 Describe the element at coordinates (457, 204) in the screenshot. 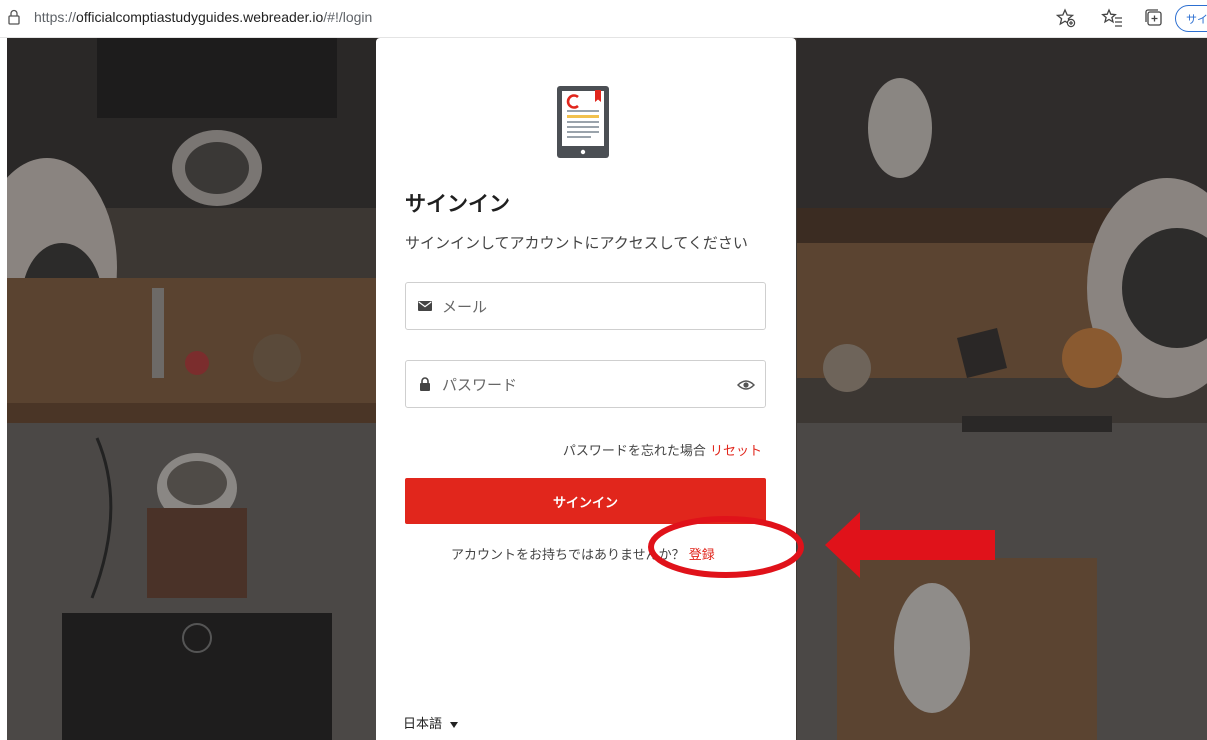

I see `page-title: サインイン` at that location.